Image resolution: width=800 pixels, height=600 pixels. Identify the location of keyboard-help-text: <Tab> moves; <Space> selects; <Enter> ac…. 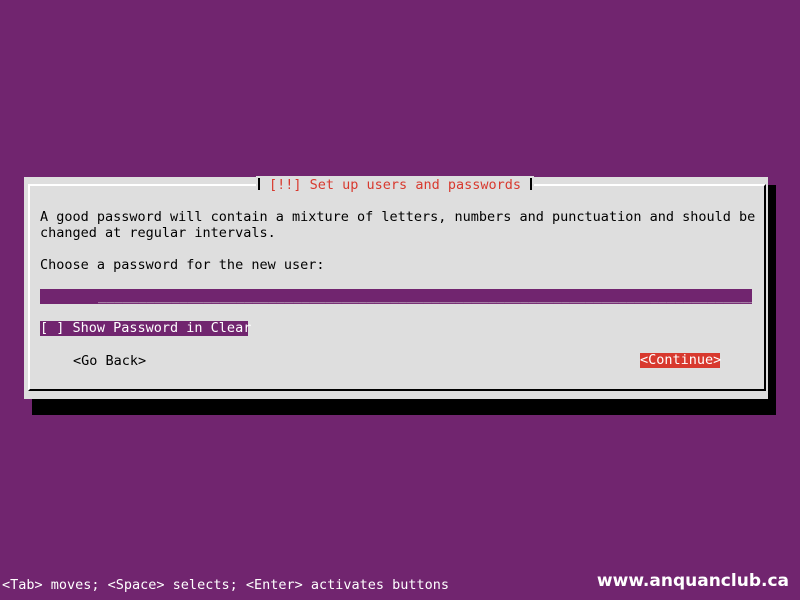
(226, 585).